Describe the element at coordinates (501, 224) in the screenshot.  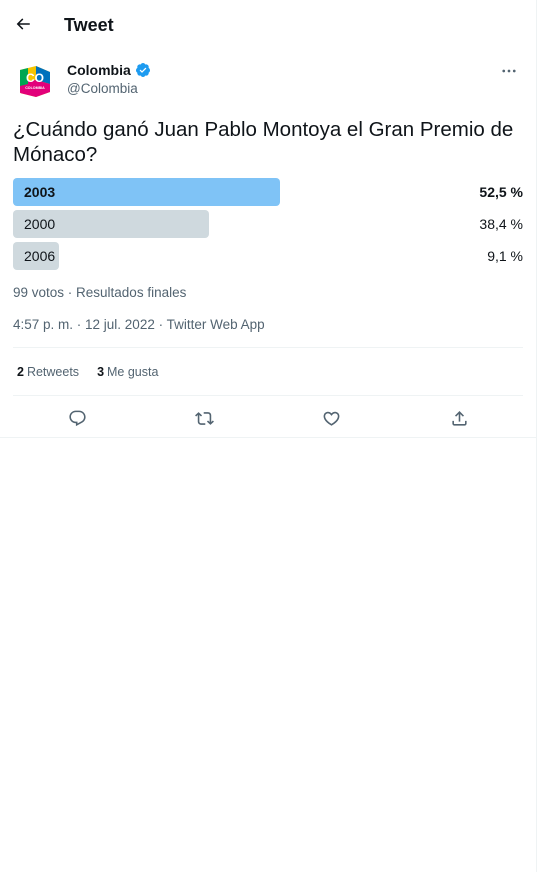
I see `poll-option-percent: 38,4 %` at that location.